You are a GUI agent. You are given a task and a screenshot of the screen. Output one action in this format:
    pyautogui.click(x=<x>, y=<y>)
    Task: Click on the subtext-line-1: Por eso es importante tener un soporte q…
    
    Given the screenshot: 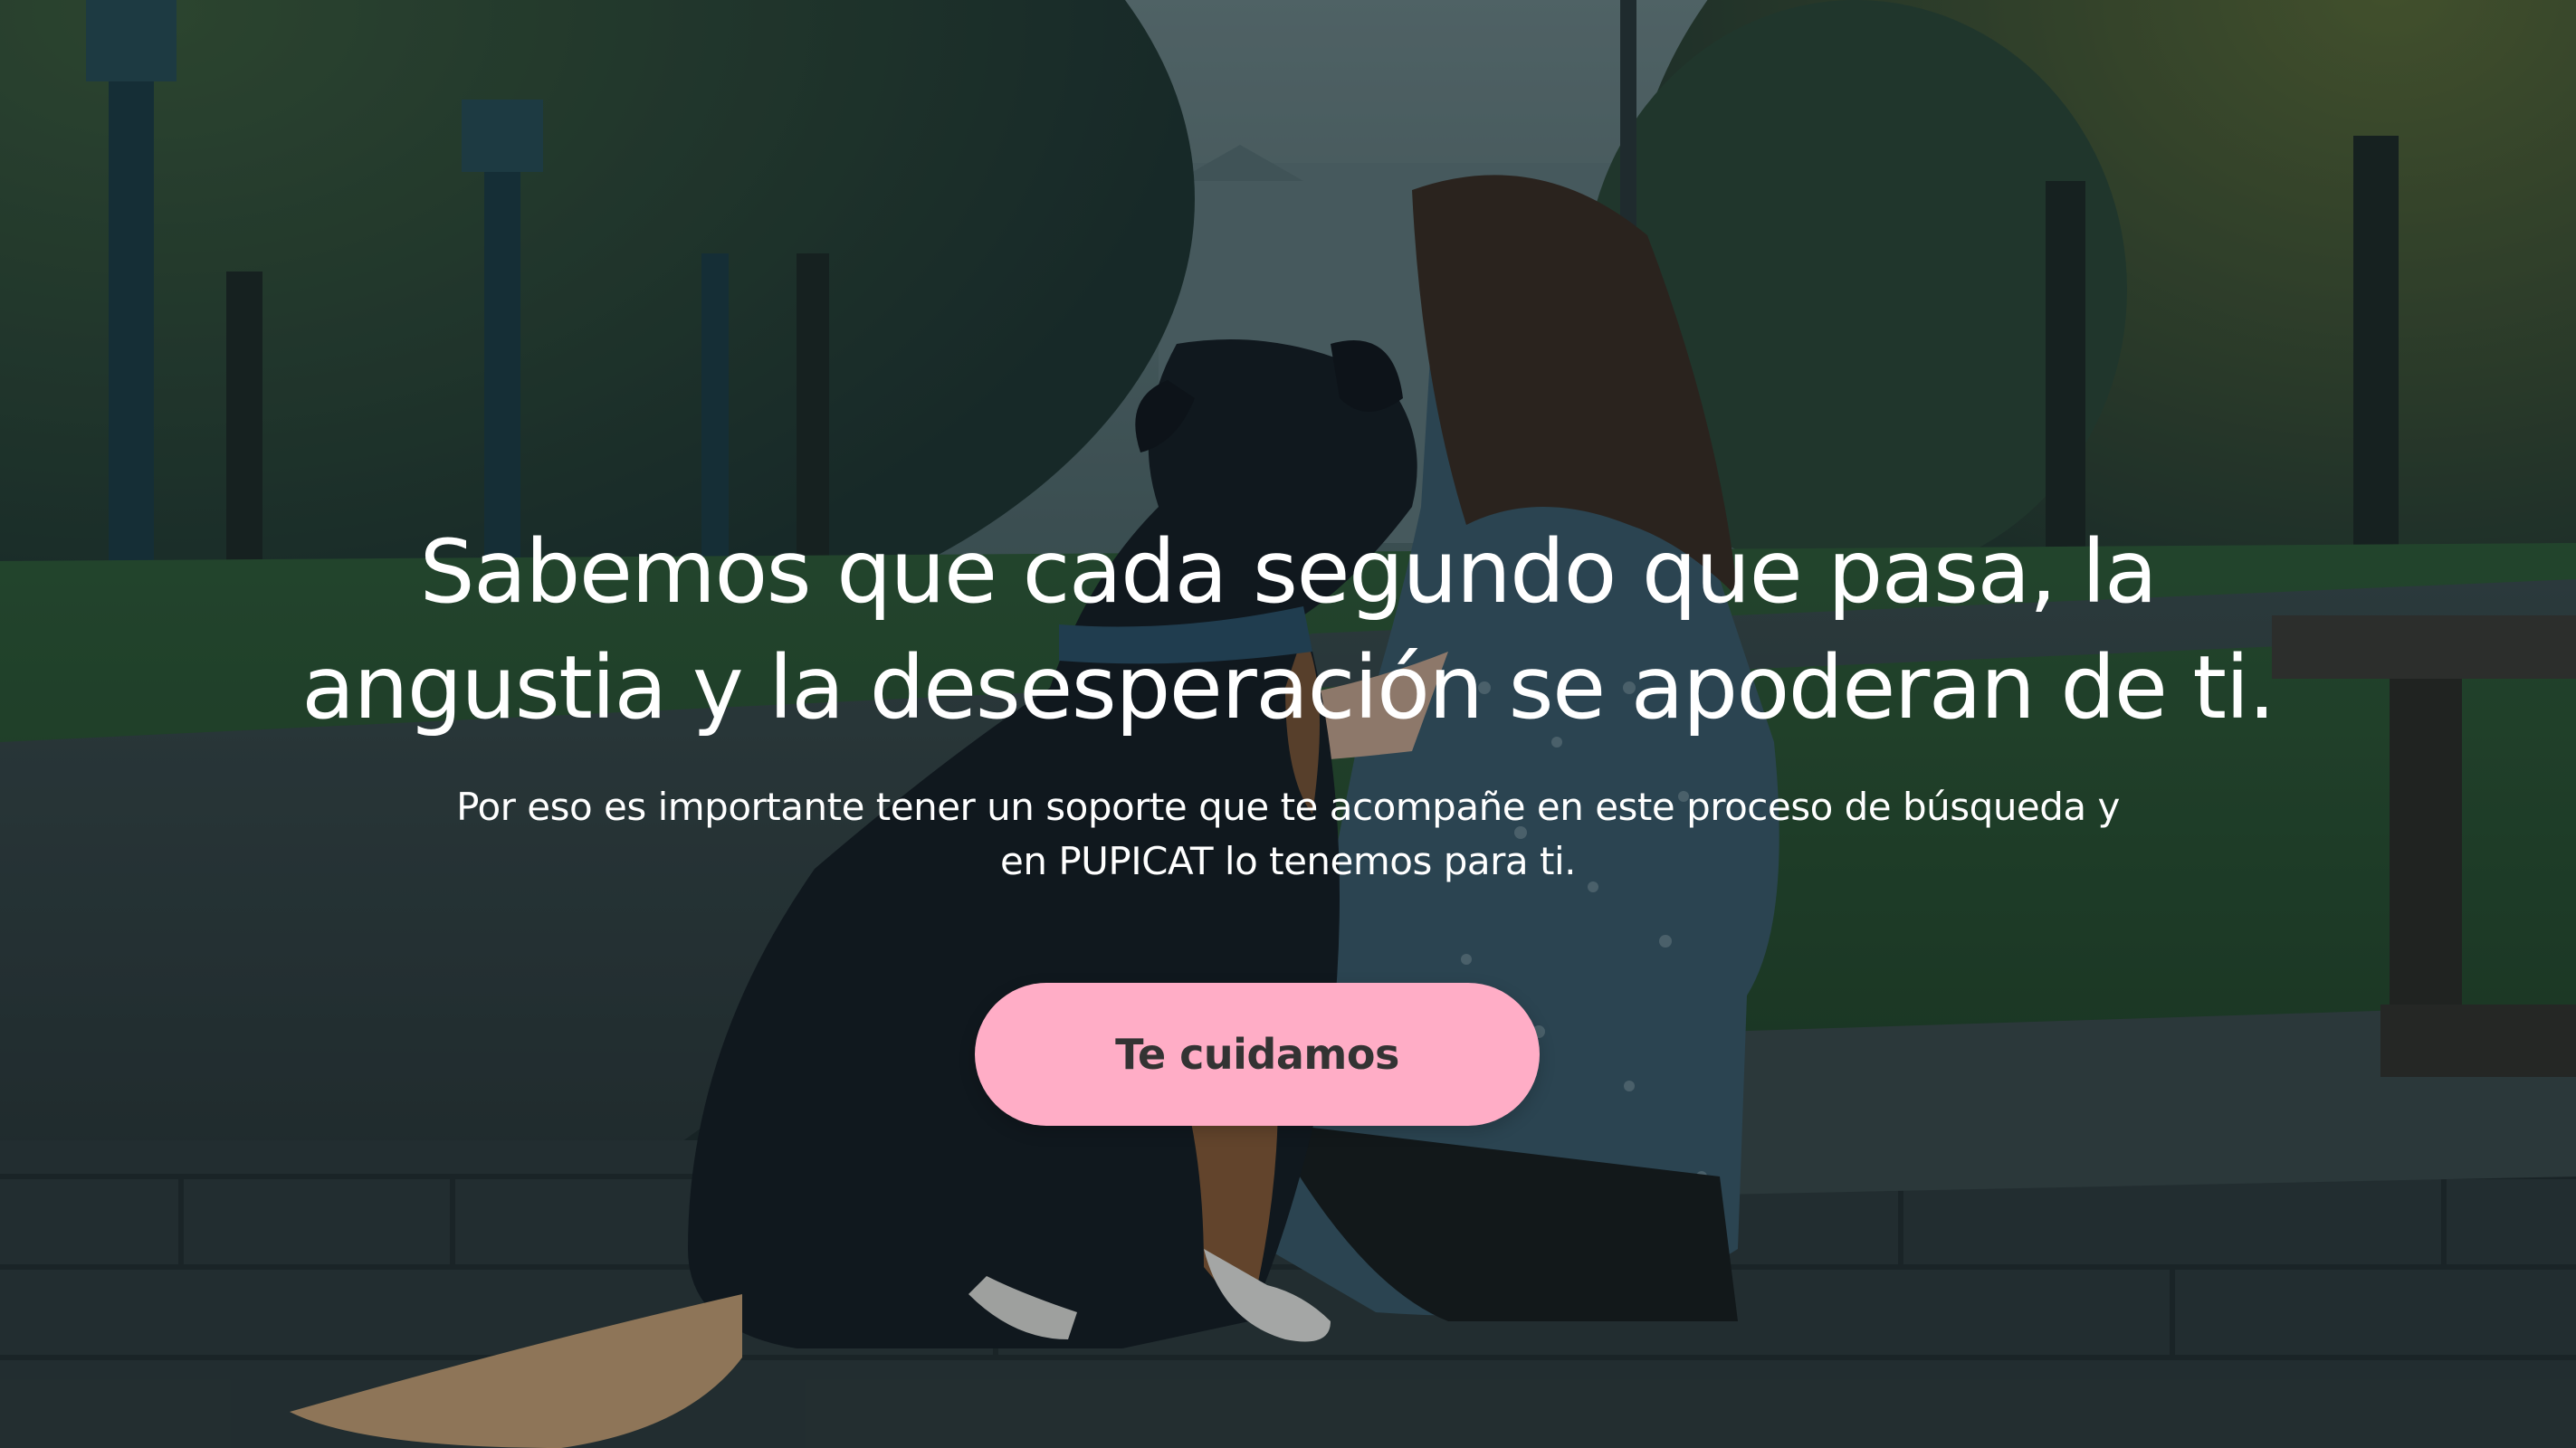 What is the action you would take?
    pyautogui.click(x=1288, y=807)
    